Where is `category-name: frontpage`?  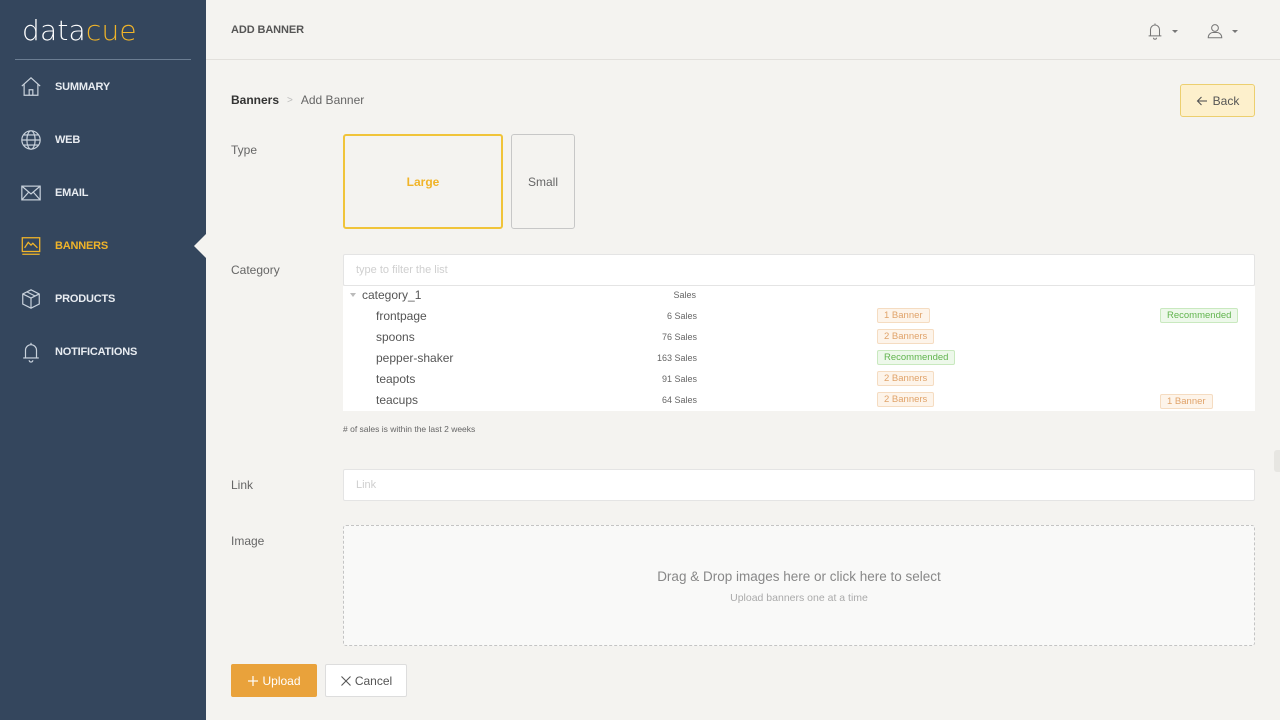 category-name: frontpage is located at coordinates (401, 316).